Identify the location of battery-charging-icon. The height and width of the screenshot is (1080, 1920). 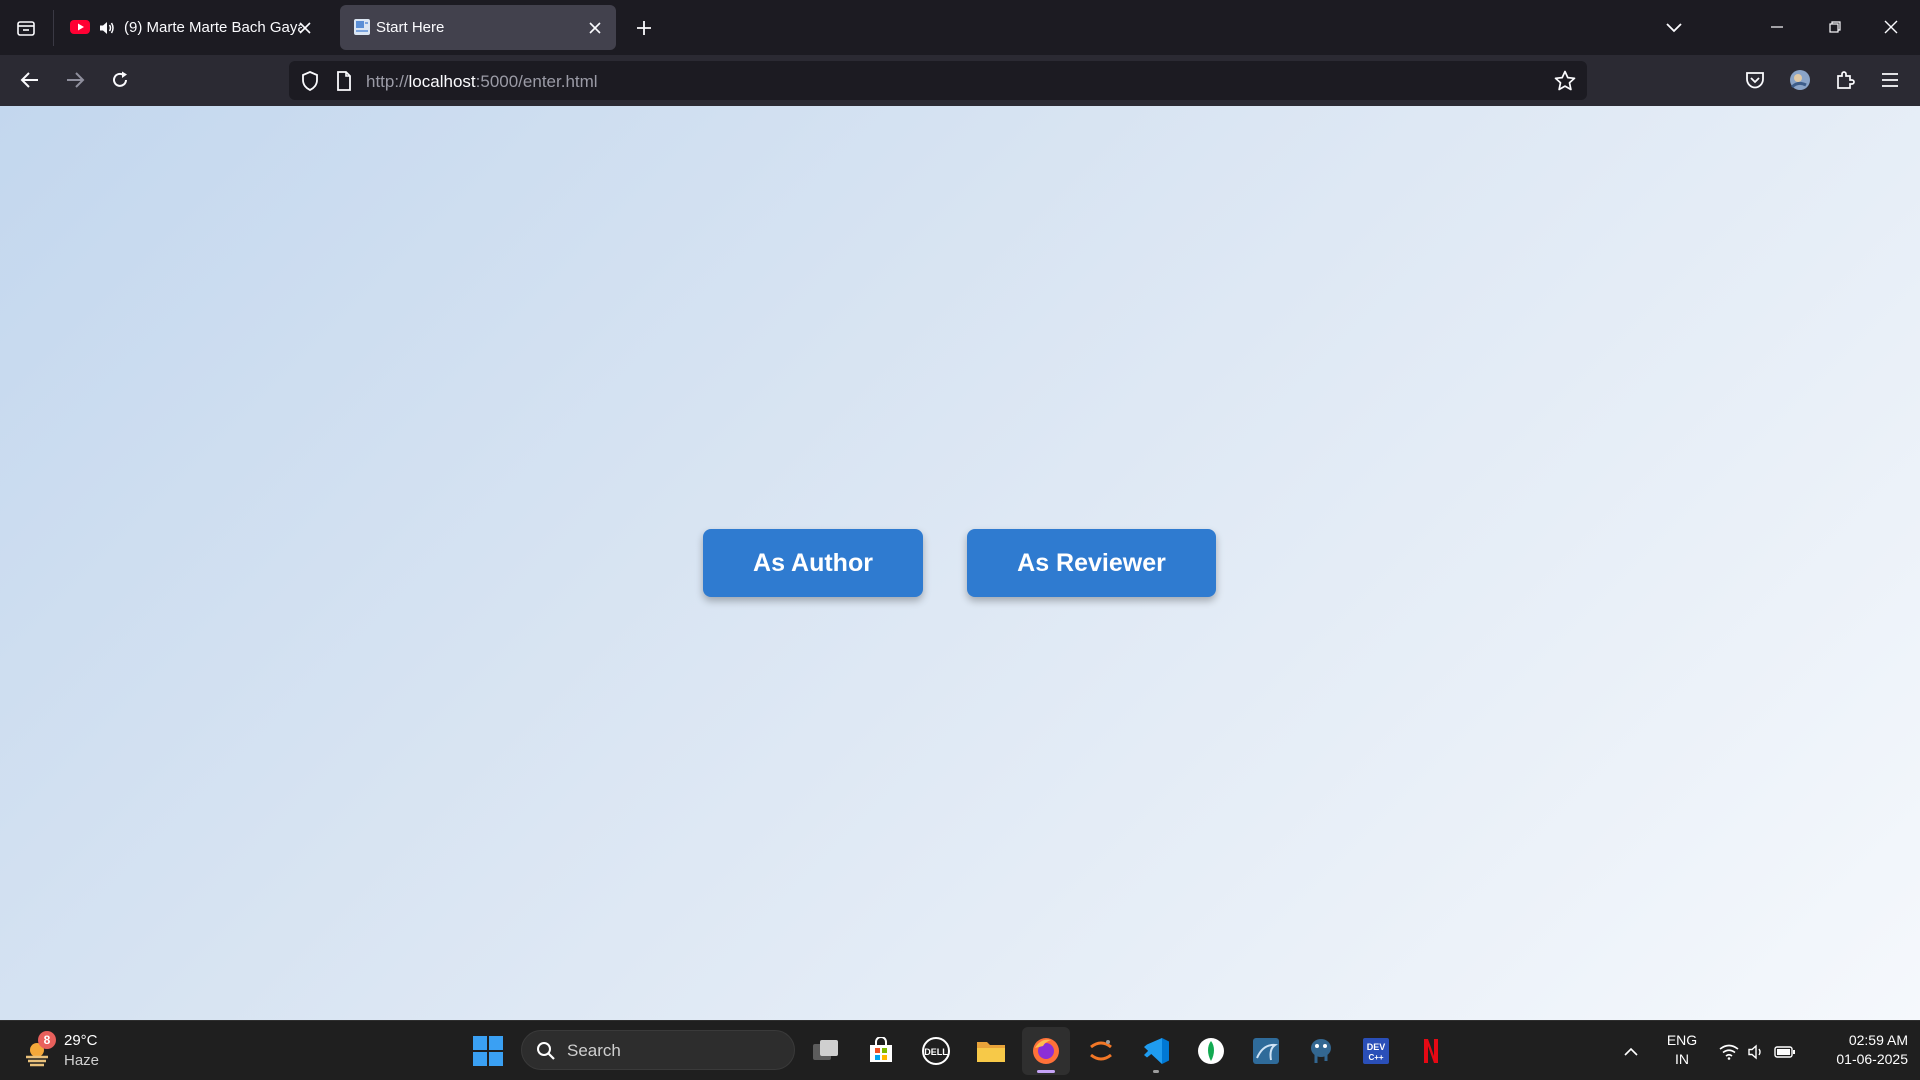
(1785, 1052).